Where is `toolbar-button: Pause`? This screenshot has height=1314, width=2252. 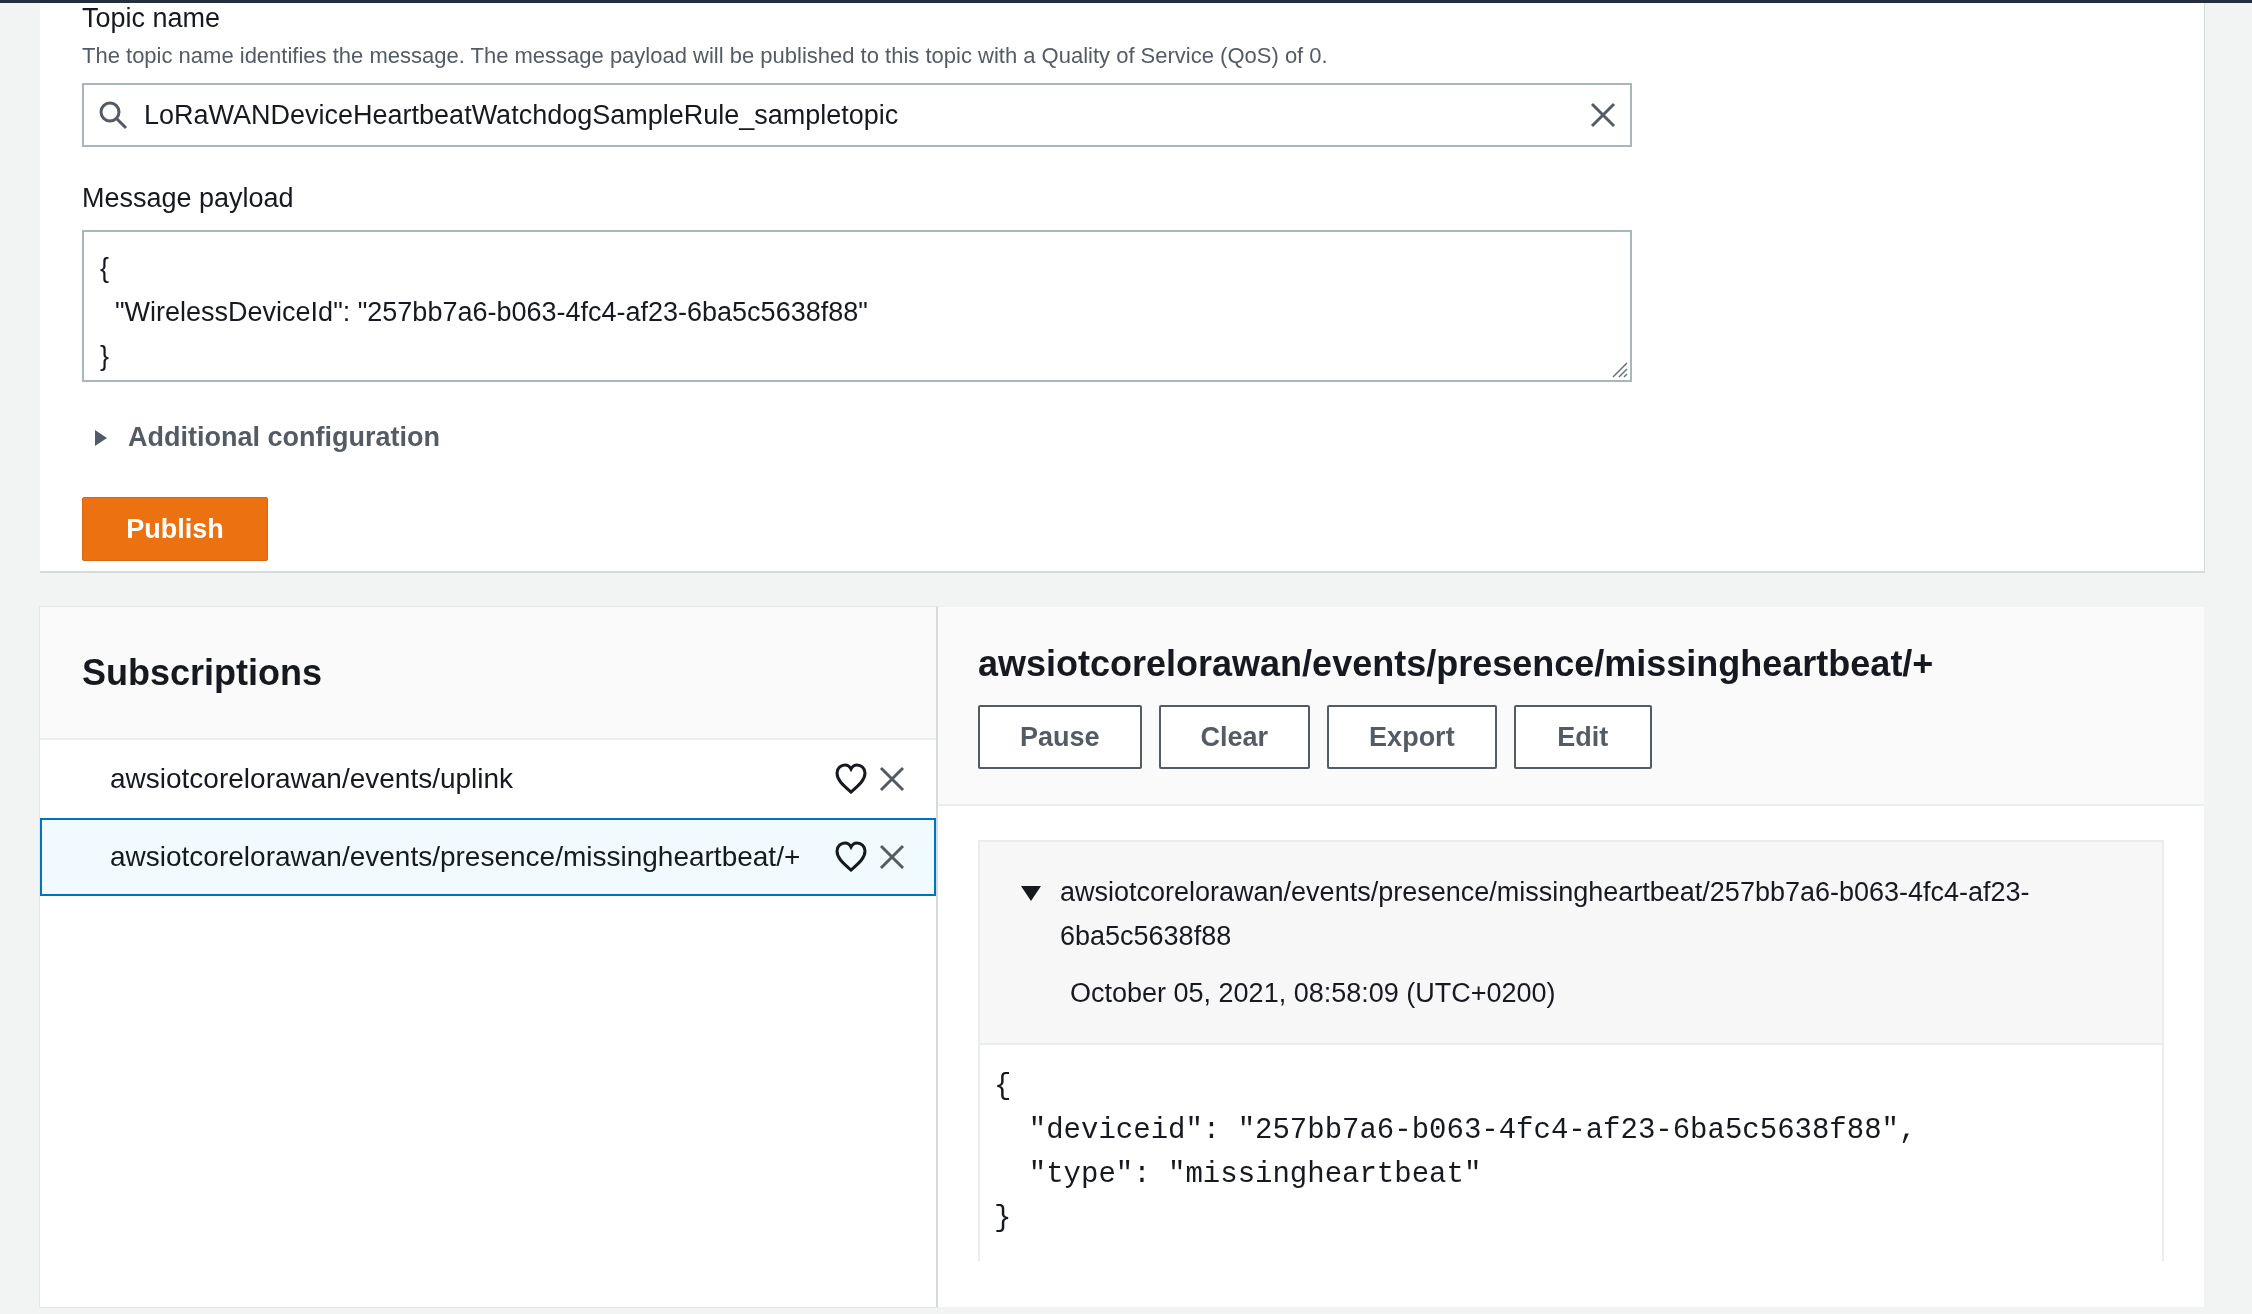 toolbar-button: Pause is located at coordinates (1060, 737).